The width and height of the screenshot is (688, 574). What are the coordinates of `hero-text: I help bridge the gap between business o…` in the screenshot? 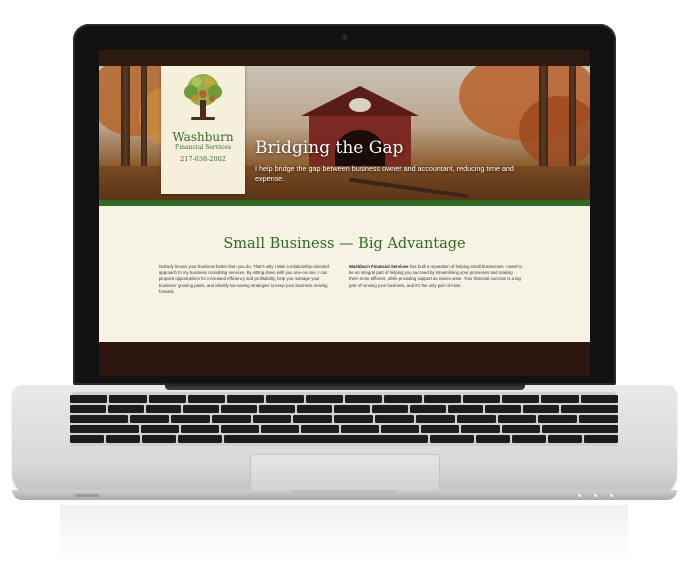 It's located at (384, 173).